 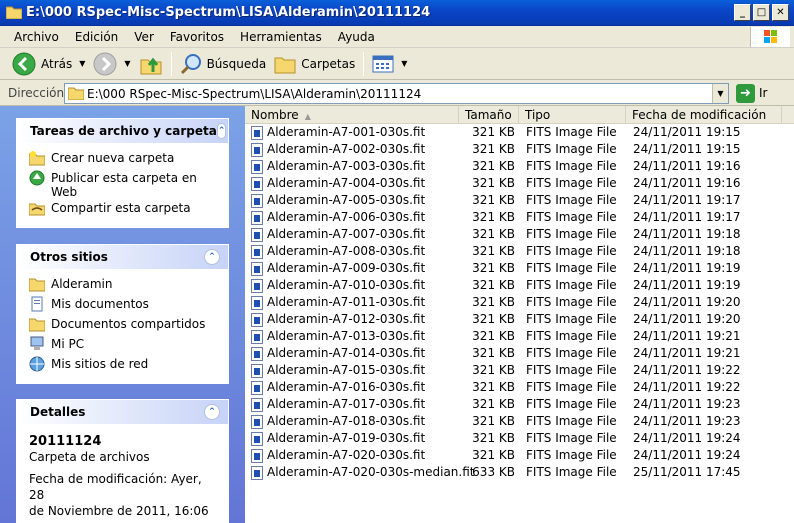 I want to click on column-date: Fecha de modificación, so click(x=704, y=115).